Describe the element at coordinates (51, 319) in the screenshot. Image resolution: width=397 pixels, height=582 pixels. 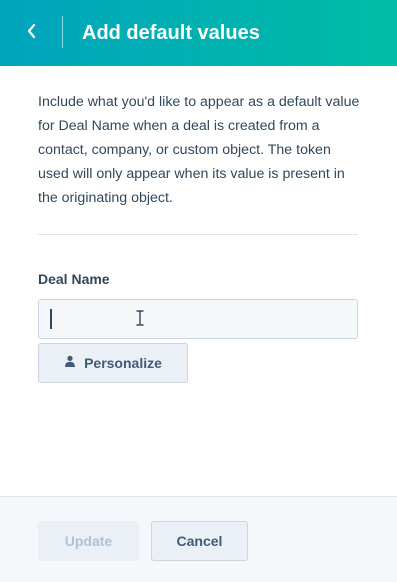
I see `text-caret` at that location.